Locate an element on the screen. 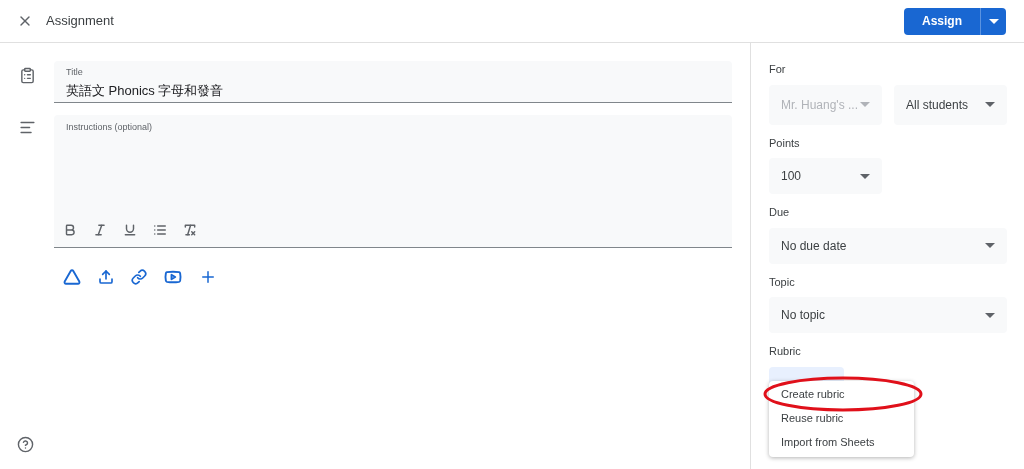 This screenshot has width=1024, height=469. italic-button is located at coordinates (100, 230).